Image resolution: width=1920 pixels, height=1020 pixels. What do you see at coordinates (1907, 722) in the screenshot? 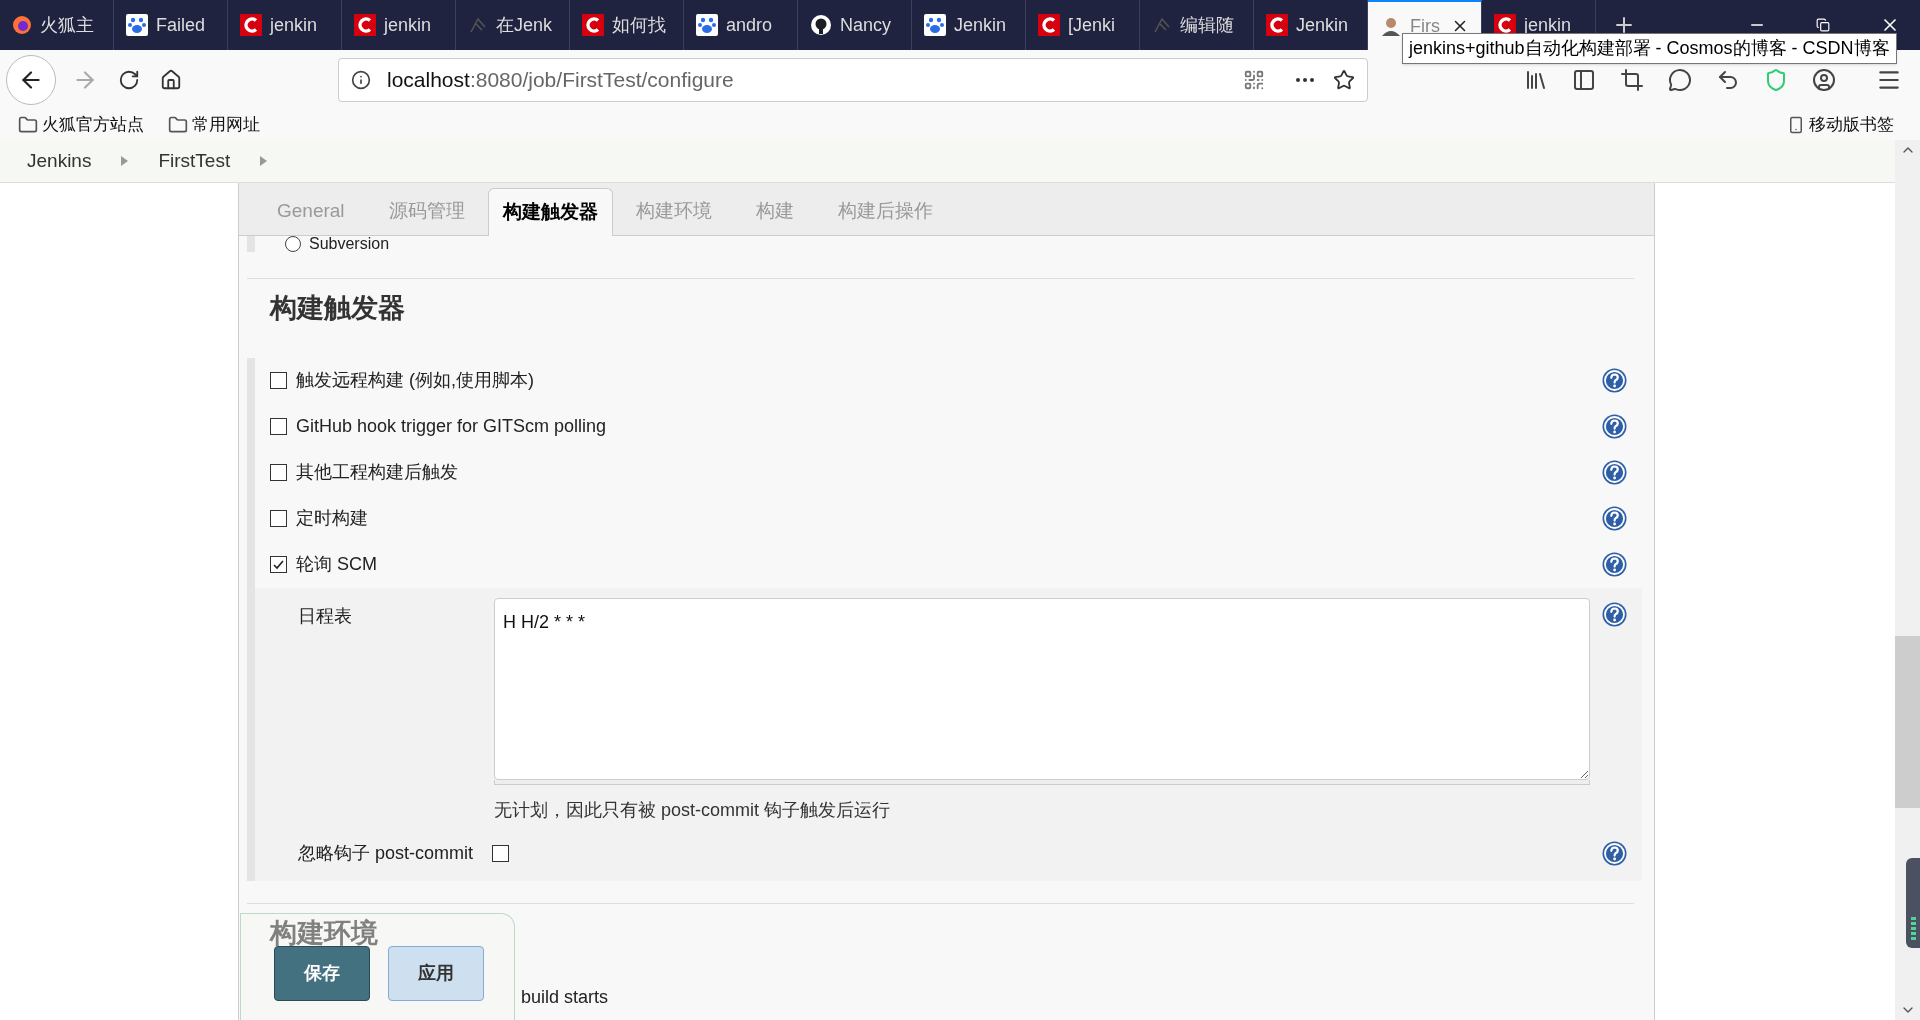
I see `scrollbar-thumb` at bounding box center [1907, 722].